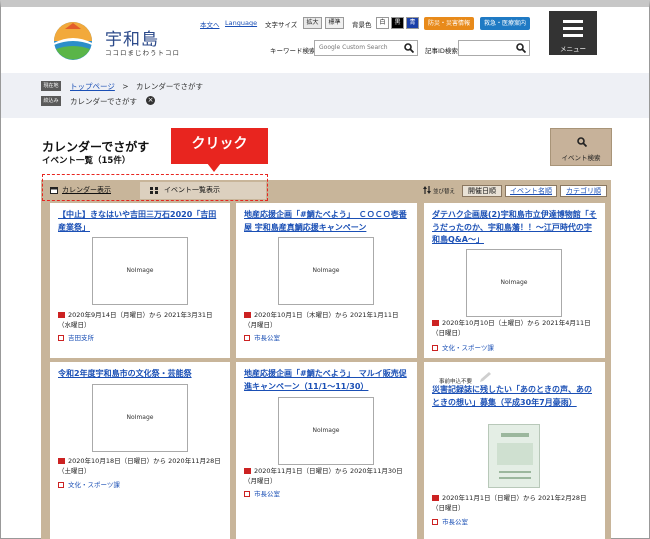 This screenshot has width=650, height=539. I want to click on sort-by-date-button: 開催日順, so click(482, 191).